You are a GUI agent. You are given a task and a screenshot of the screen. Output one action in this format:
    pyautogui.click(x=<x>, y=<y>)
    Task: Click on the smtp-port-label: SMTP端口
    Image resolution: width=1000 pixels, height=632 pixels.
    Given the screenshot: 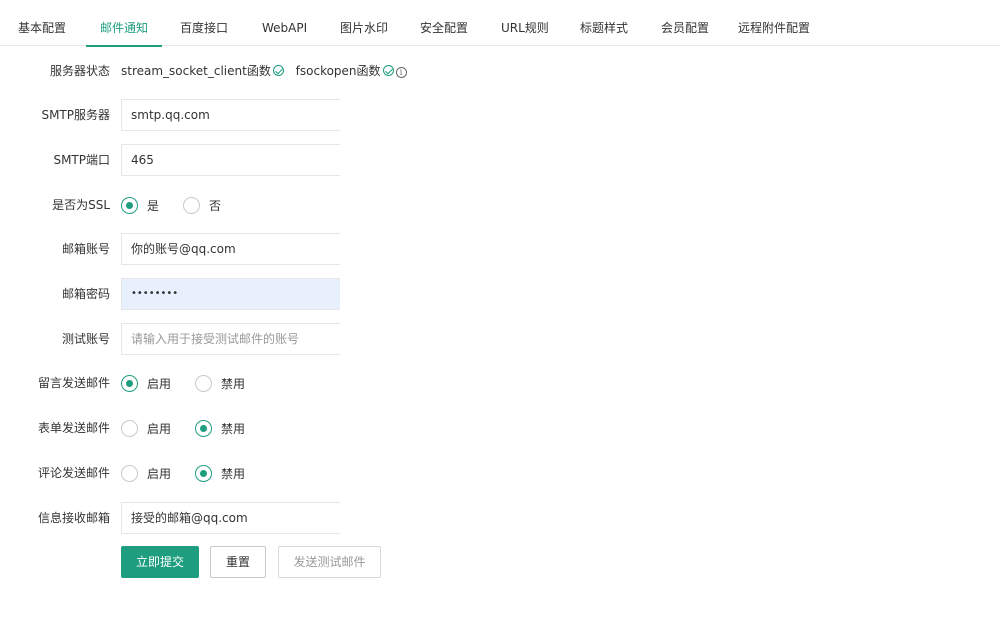 What is the action you would take?
    pyautogui.click(x=81, y=160)
    